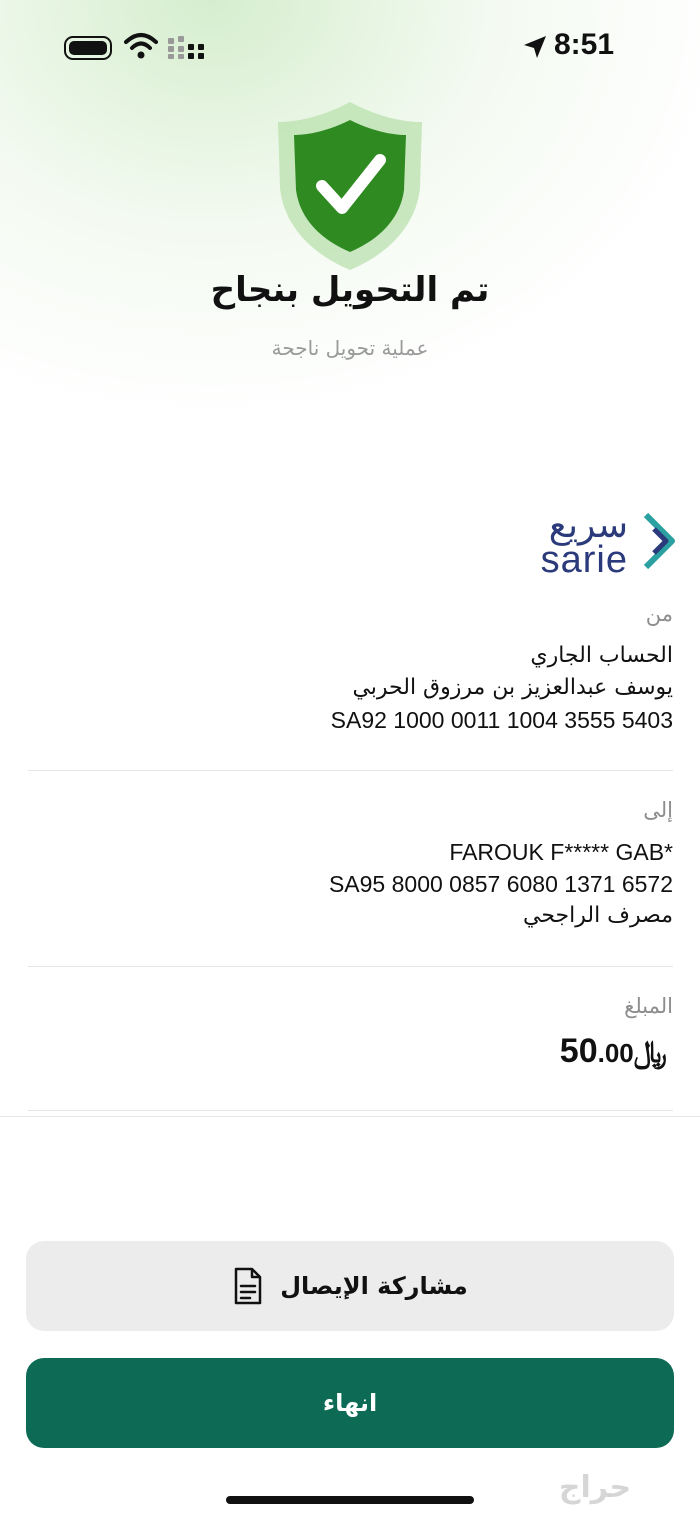 The image size is (700, 1518). Describe the element at coordinates (186, 47) in the screenshot. I see `signal-icon` at that location.